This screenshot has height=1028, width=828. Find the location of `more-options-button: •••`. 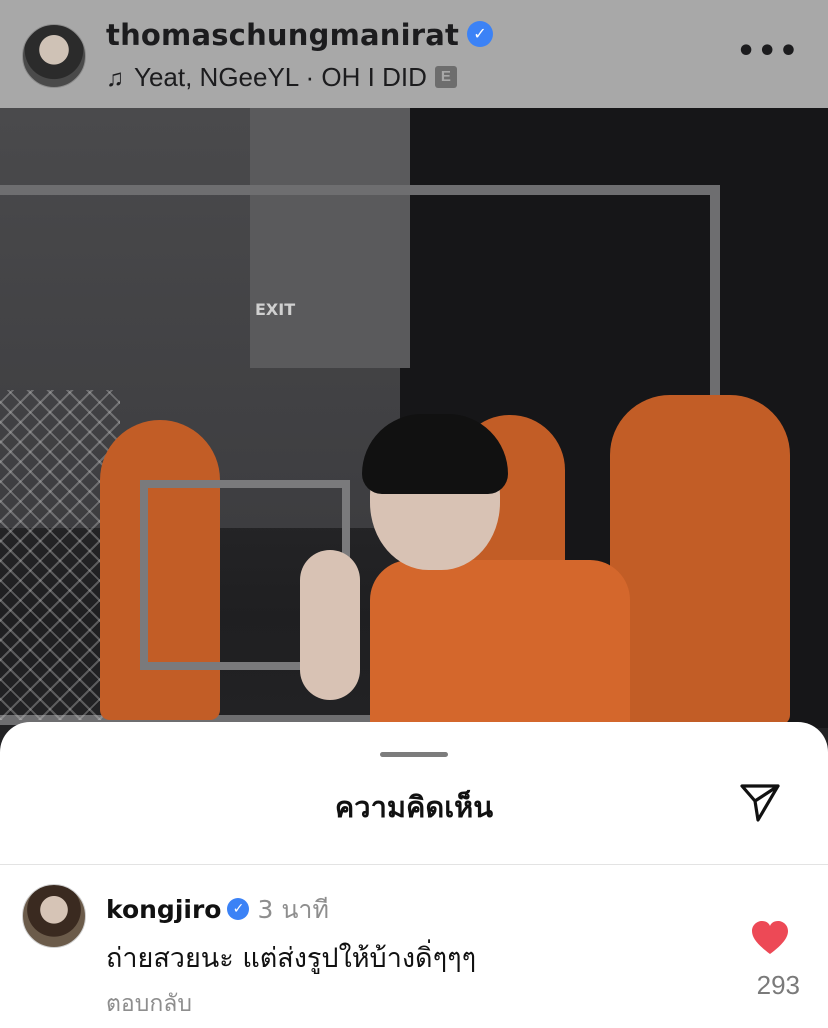

more-options-button: ••• is located at coordinates (768, 51).